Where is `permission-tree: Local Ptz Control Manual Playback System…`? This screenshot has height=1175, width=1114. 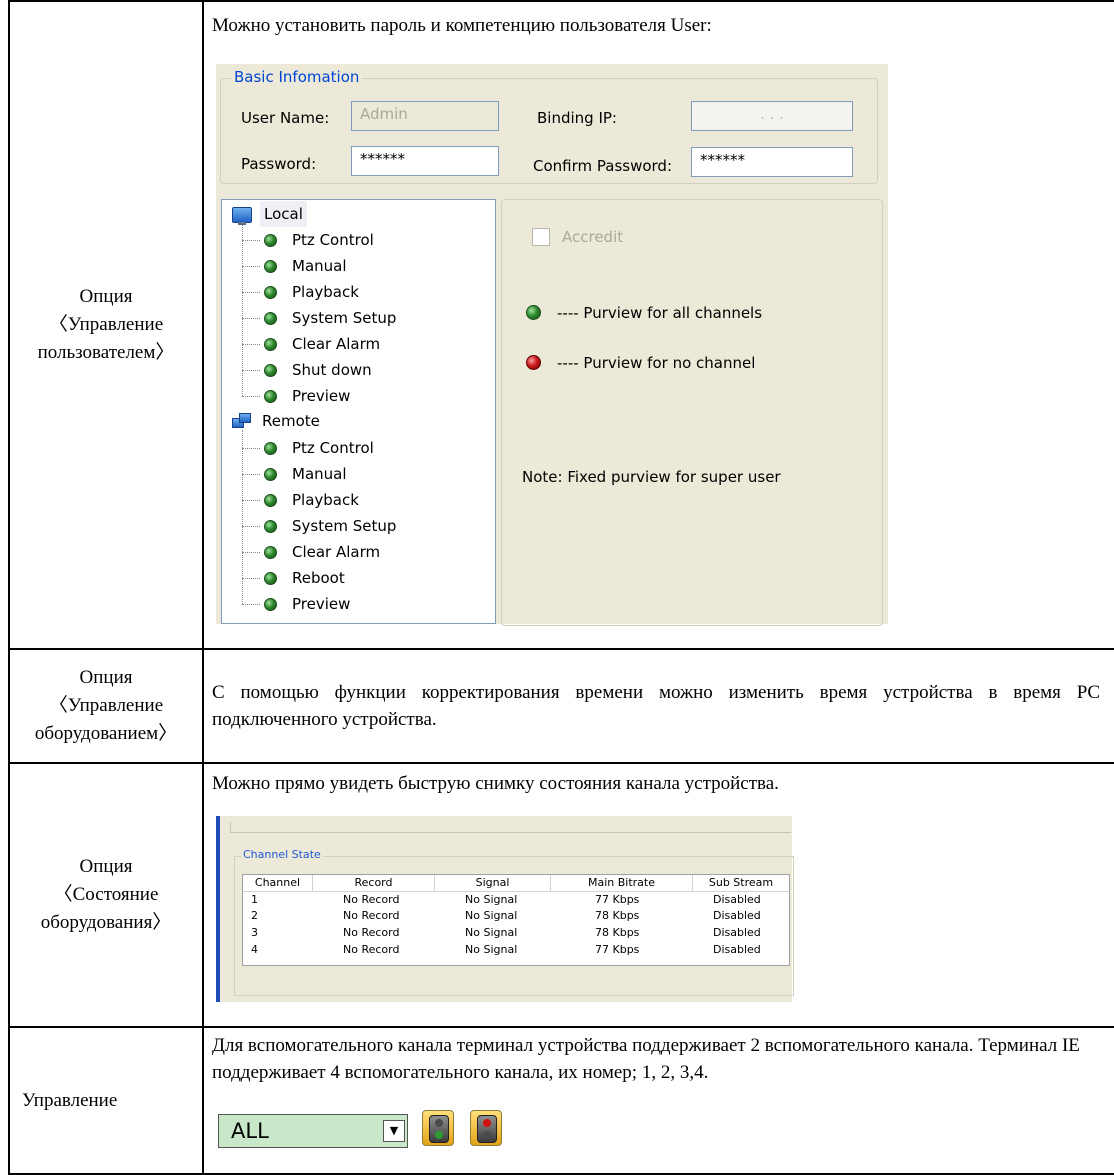
permission-tree: Local Ptz Control Manual Playback System… is located at coordinates (358, 411).